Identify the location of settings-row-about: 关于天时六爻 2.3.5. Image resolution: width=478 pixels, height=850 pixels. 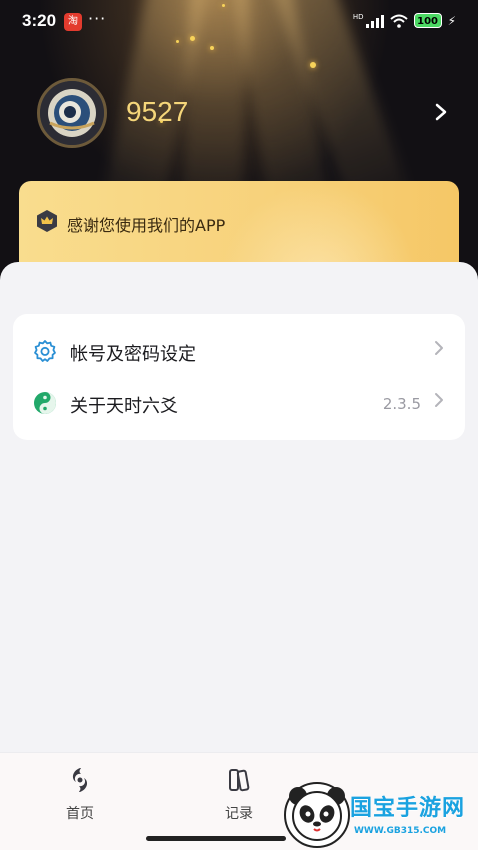
(239, 404).